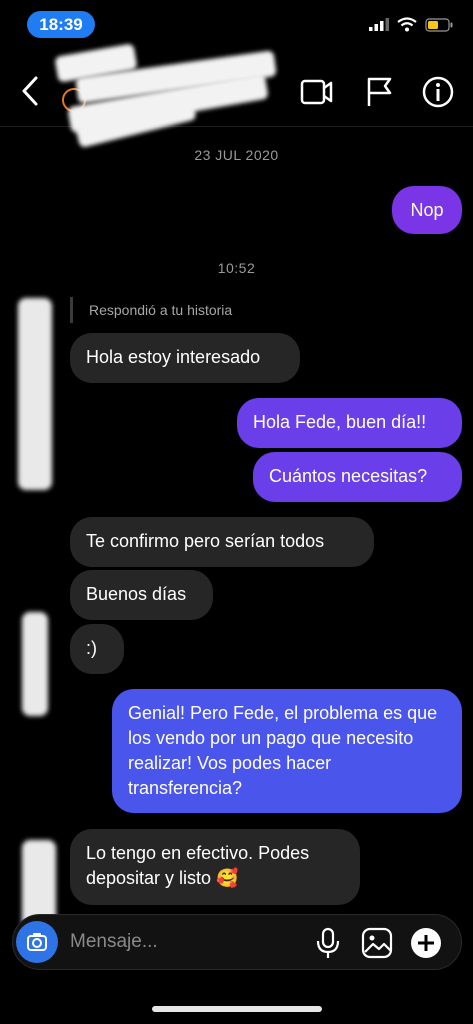  Describe the element at coordinates (316, 92) in the screenshot. I see `video-call-icon` at that location.